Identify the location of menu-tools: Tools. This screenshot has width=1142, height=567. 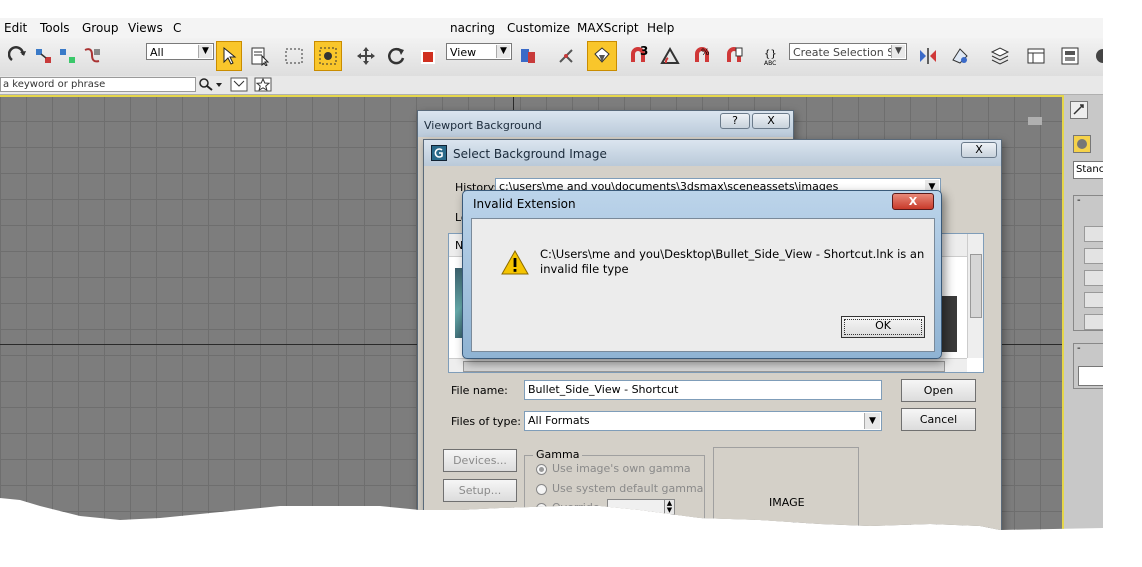
(55, 28).